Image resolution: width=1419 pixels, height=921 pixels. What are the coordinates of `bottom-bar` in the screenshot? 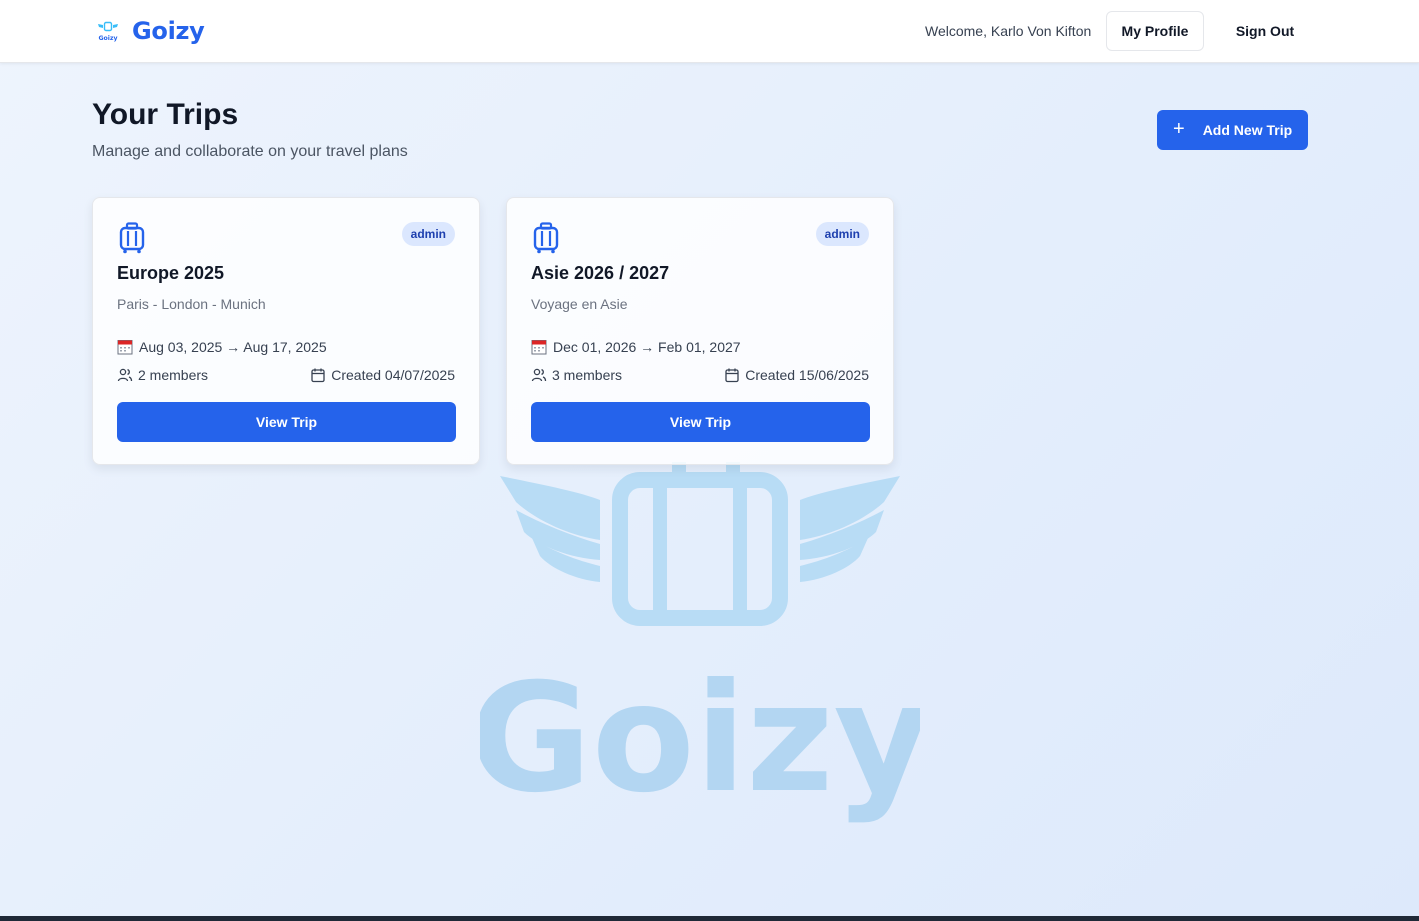 It's located at (709, 918).